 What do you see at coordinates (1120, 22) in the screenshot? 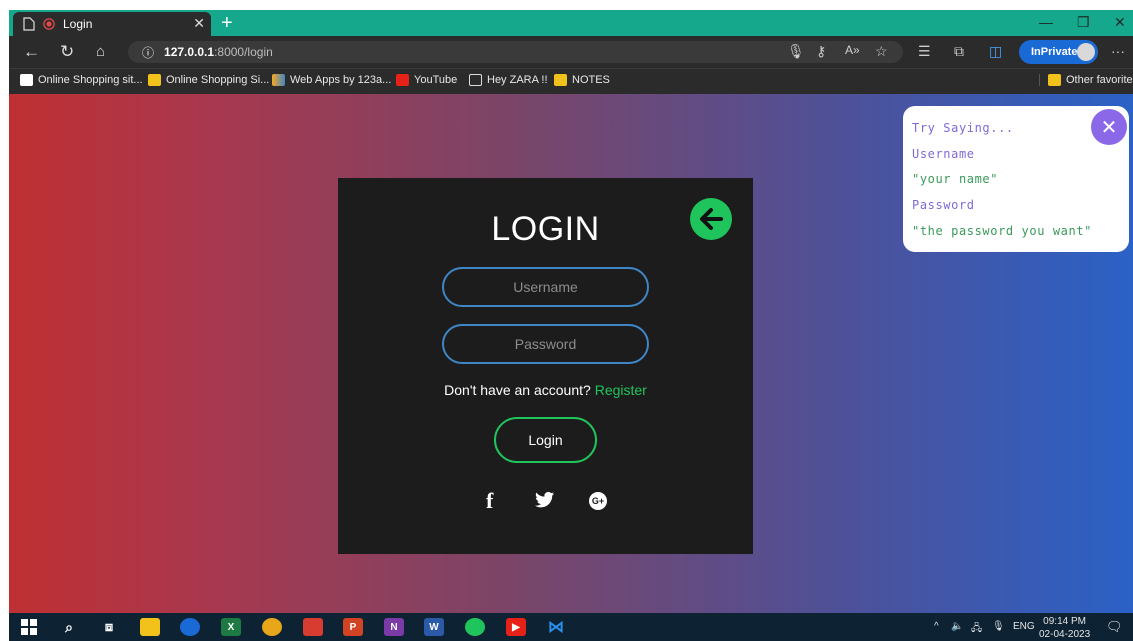
I see `close-window-icon: ✕` at bounding box center [1120, 22].